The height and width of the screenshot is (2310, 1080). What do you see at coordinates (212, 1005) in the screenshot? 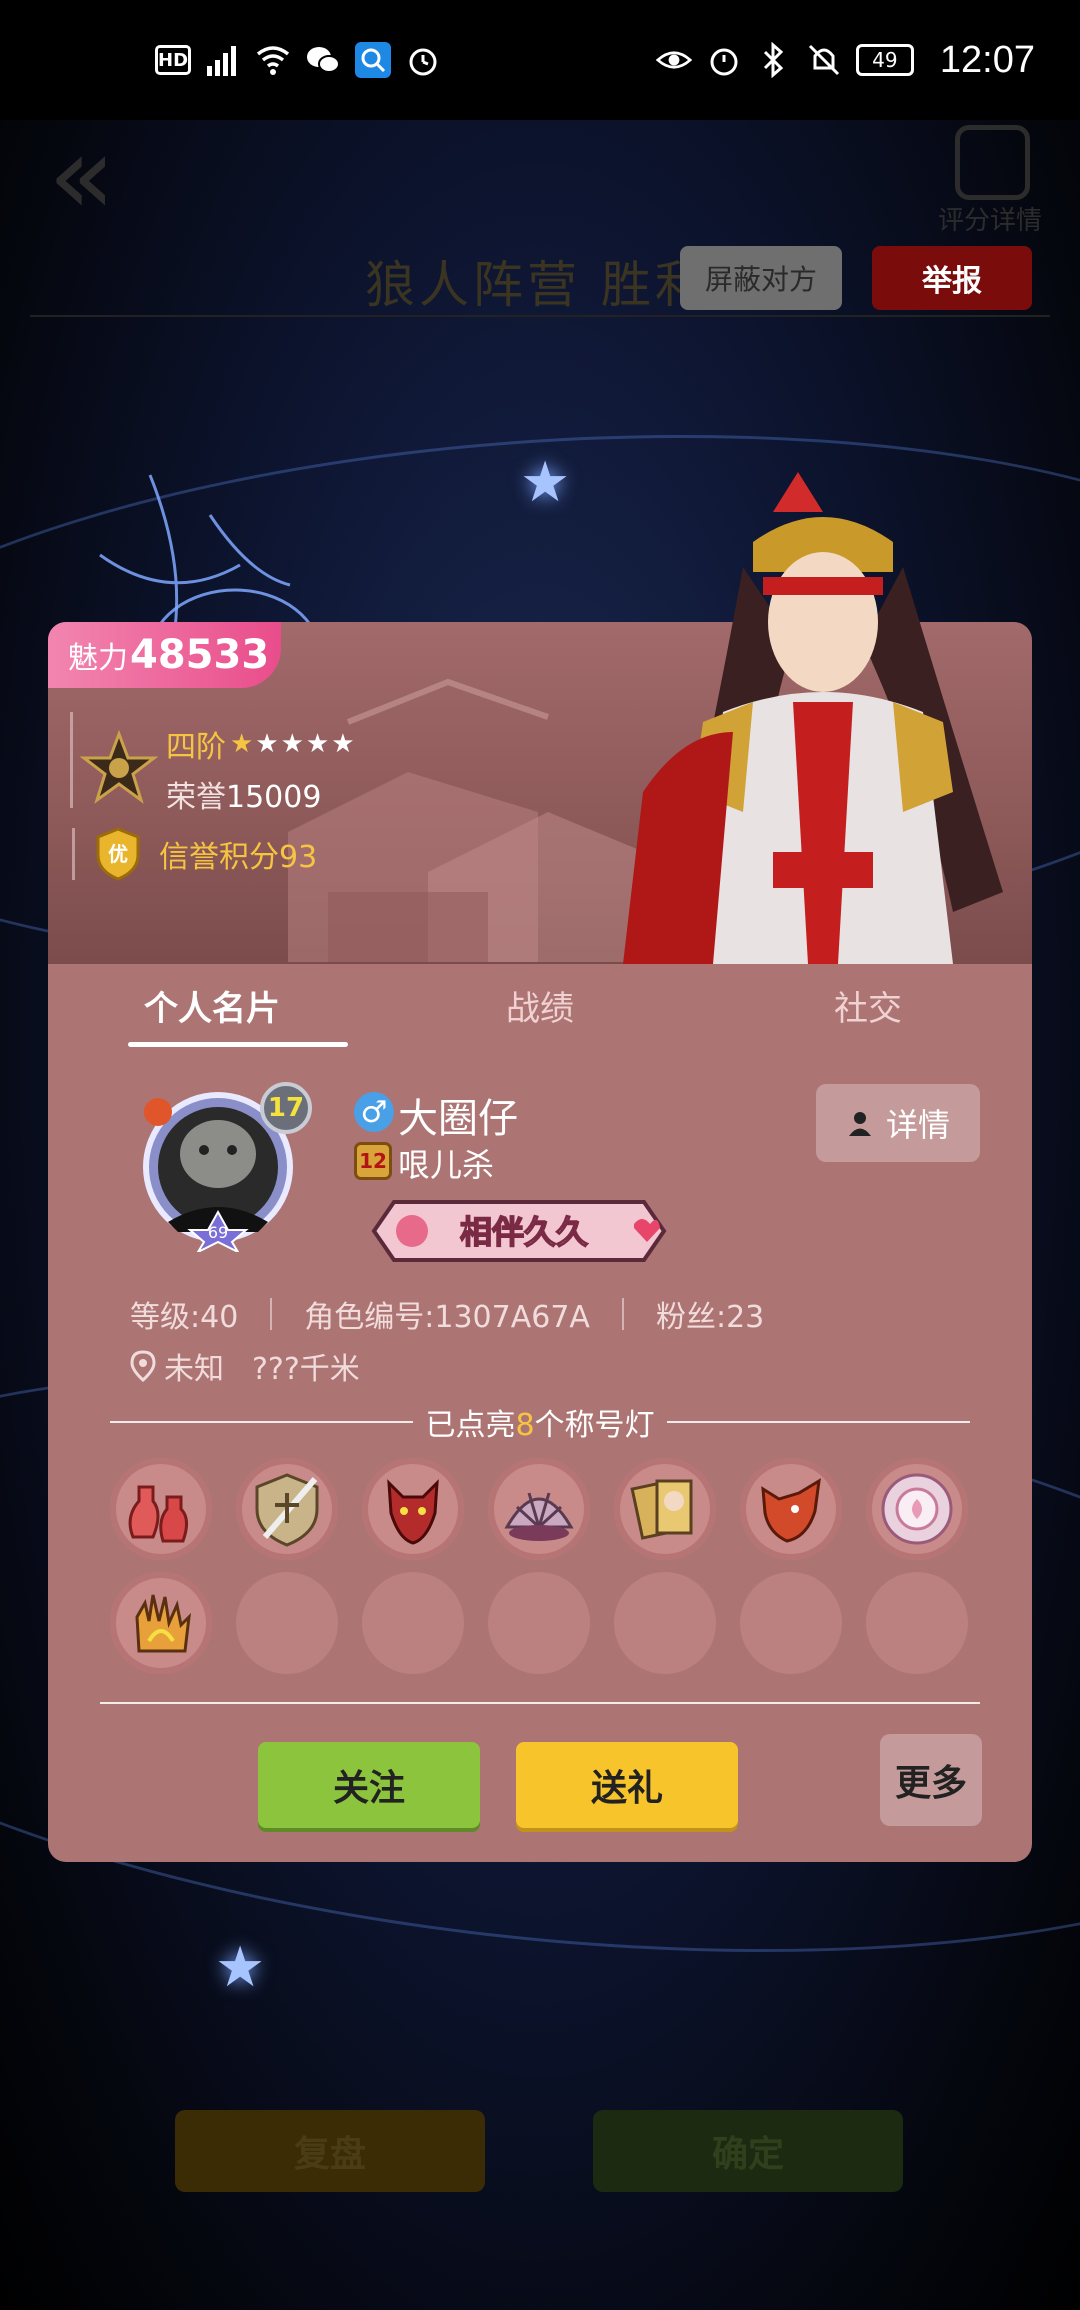
I see `tab-personal-card: 个人名片` at bounding box center [212, 1005].